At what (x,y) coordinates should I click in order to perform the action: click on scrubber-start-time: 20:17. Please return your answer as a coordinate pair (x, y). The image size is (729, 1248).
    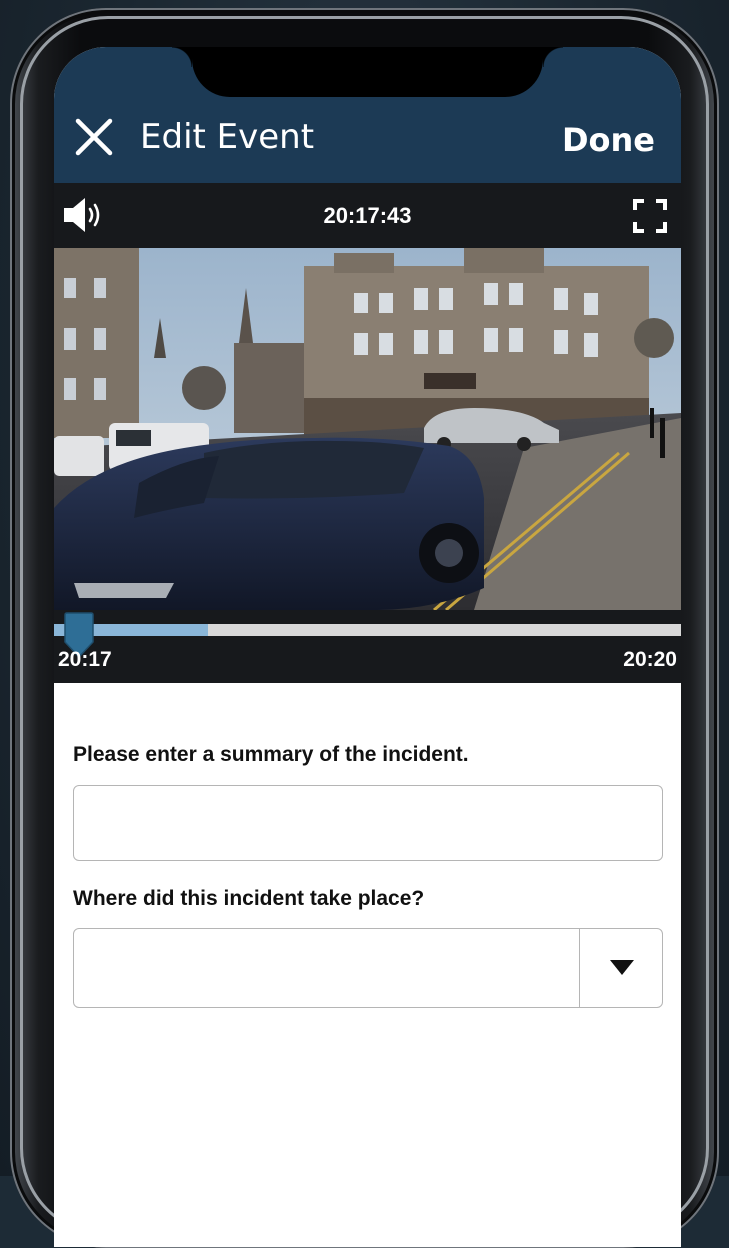
    Looking at the image, I should click on (85, 659).